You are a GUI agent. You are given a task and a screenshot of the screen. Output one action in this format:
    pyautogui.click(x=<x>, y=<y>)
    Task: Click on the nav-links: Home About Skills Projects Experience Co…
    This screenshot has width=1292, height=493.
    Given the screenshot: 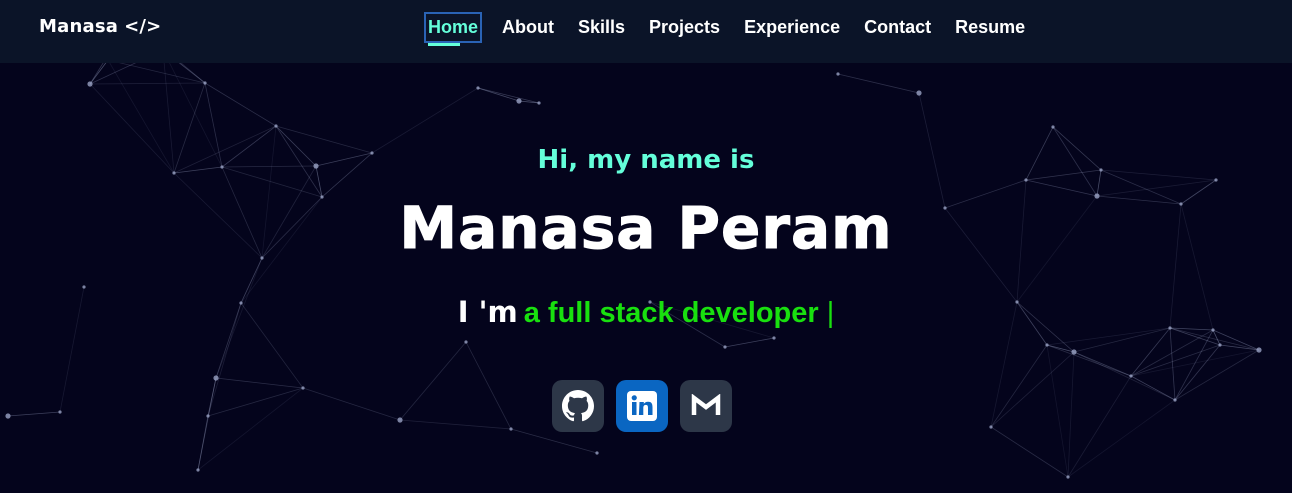 What is the action you would take?
    pyautogui.click(x=734, y=29)
    